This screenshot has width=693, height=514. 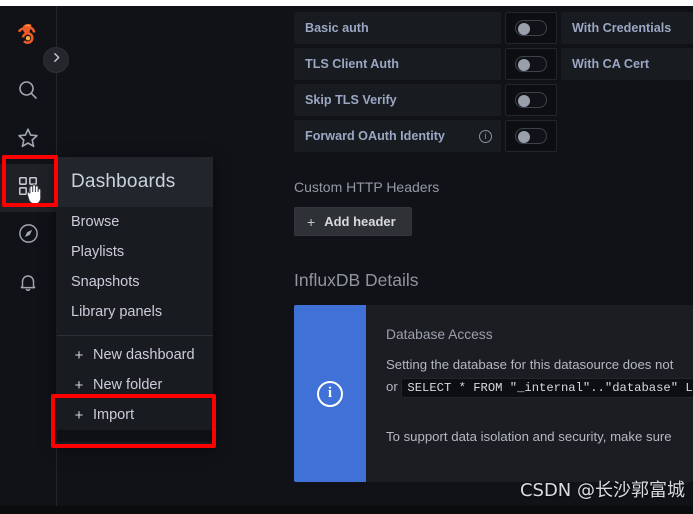 I want to click on menu-item-browse: Browse, so click(x=135, y=222).